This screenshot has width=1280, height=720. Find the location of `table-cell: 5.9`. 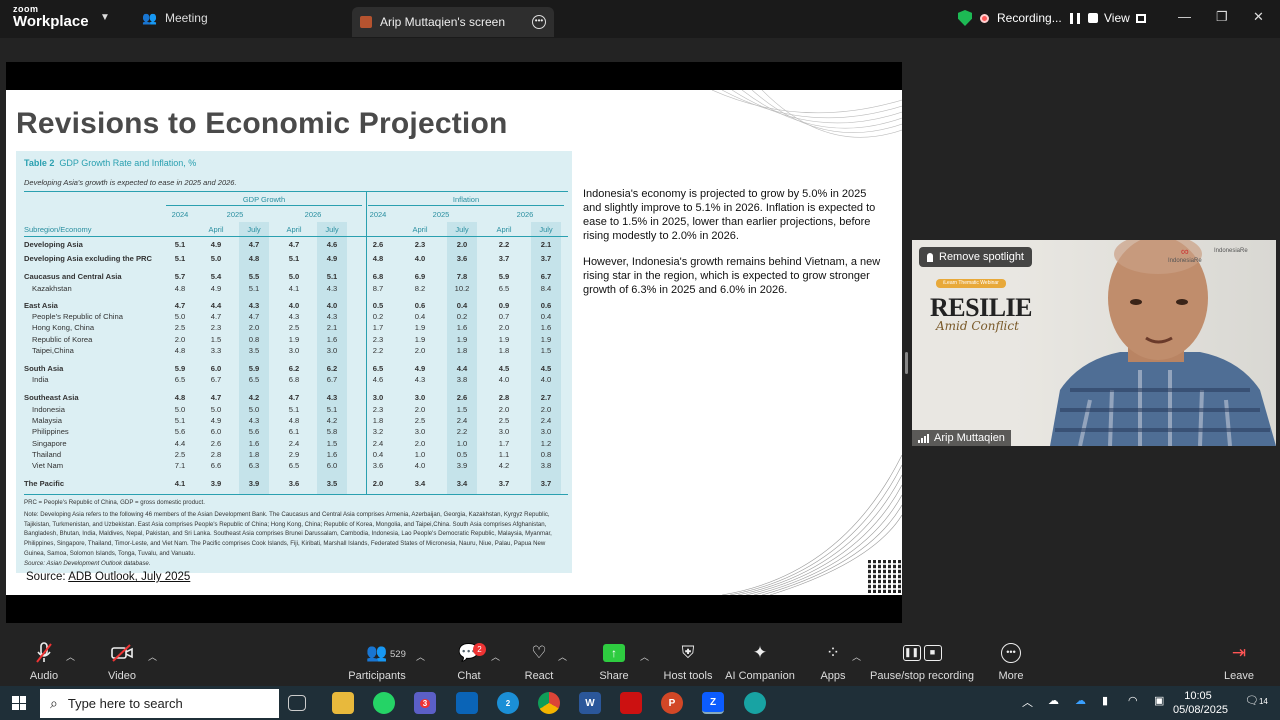

table-cell: 5.9 is located at coordinates (180, 368).